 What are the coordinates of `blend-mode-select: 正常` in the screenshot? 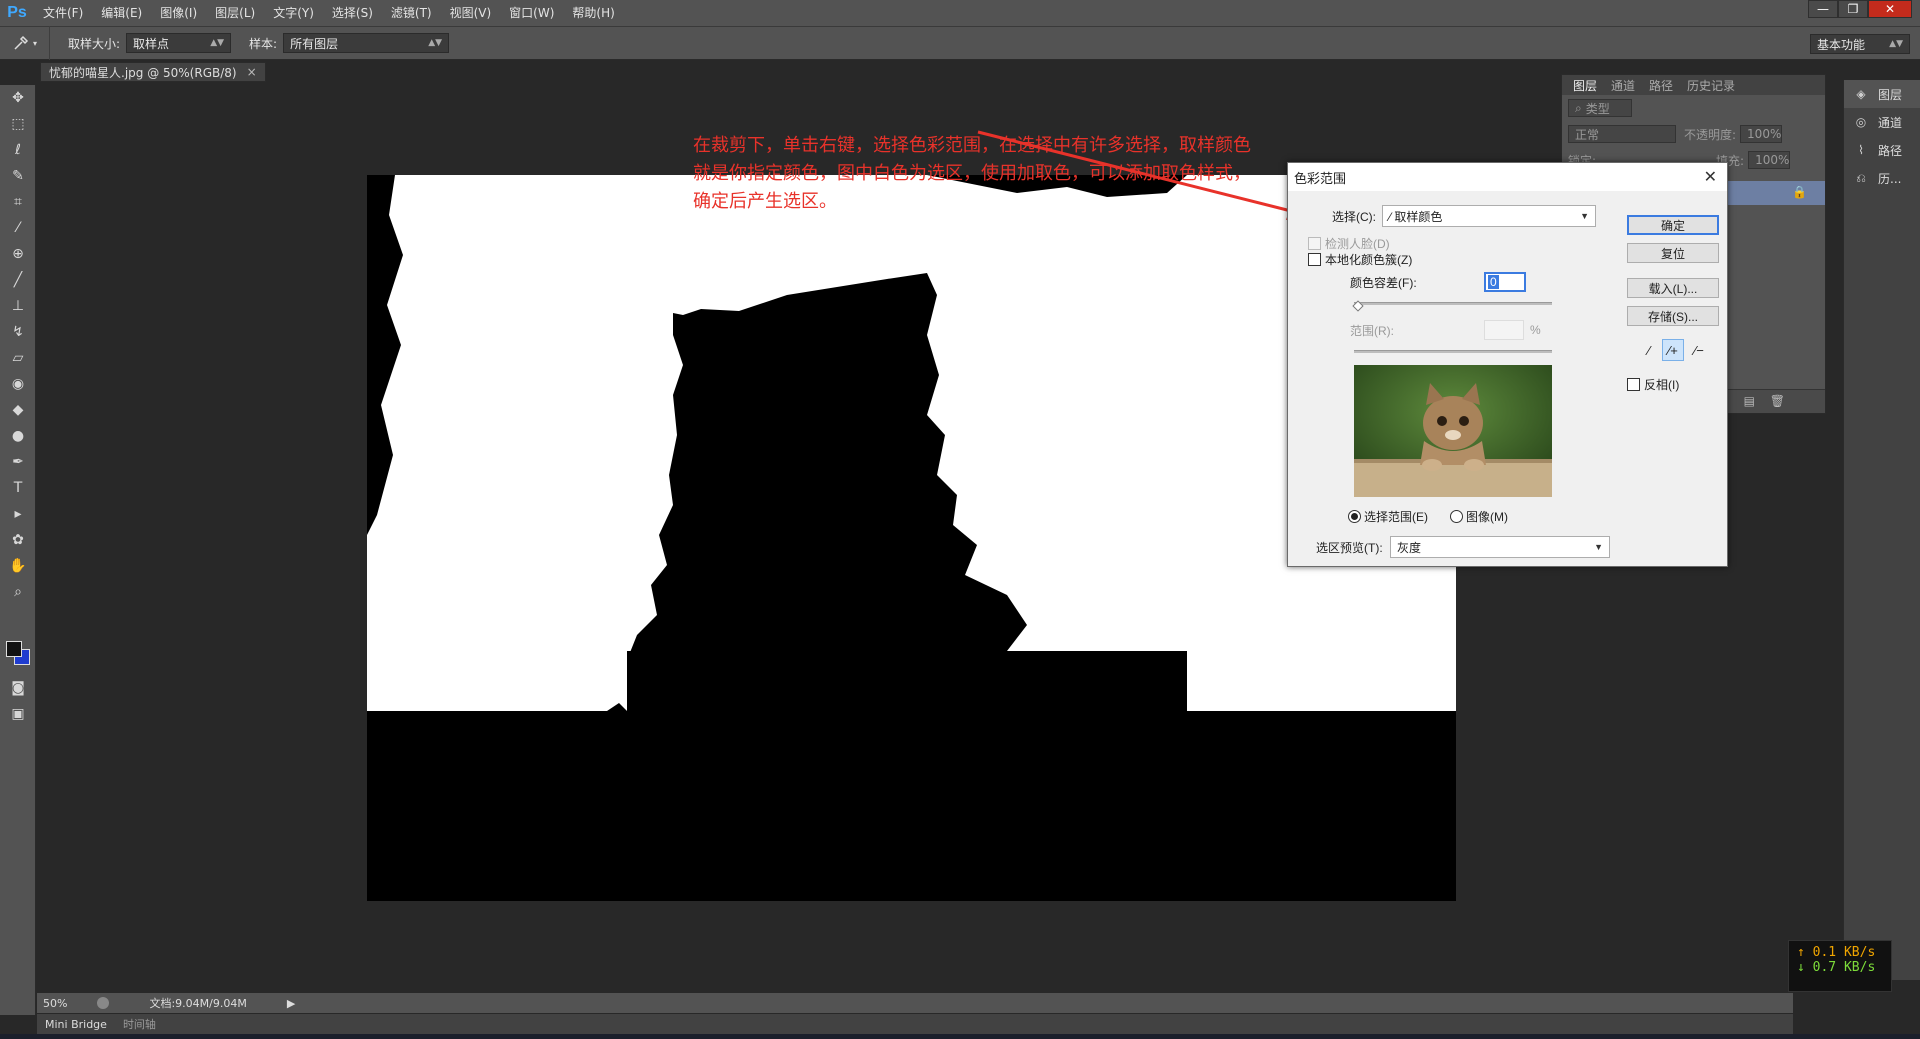 It's located at (1622, 134).